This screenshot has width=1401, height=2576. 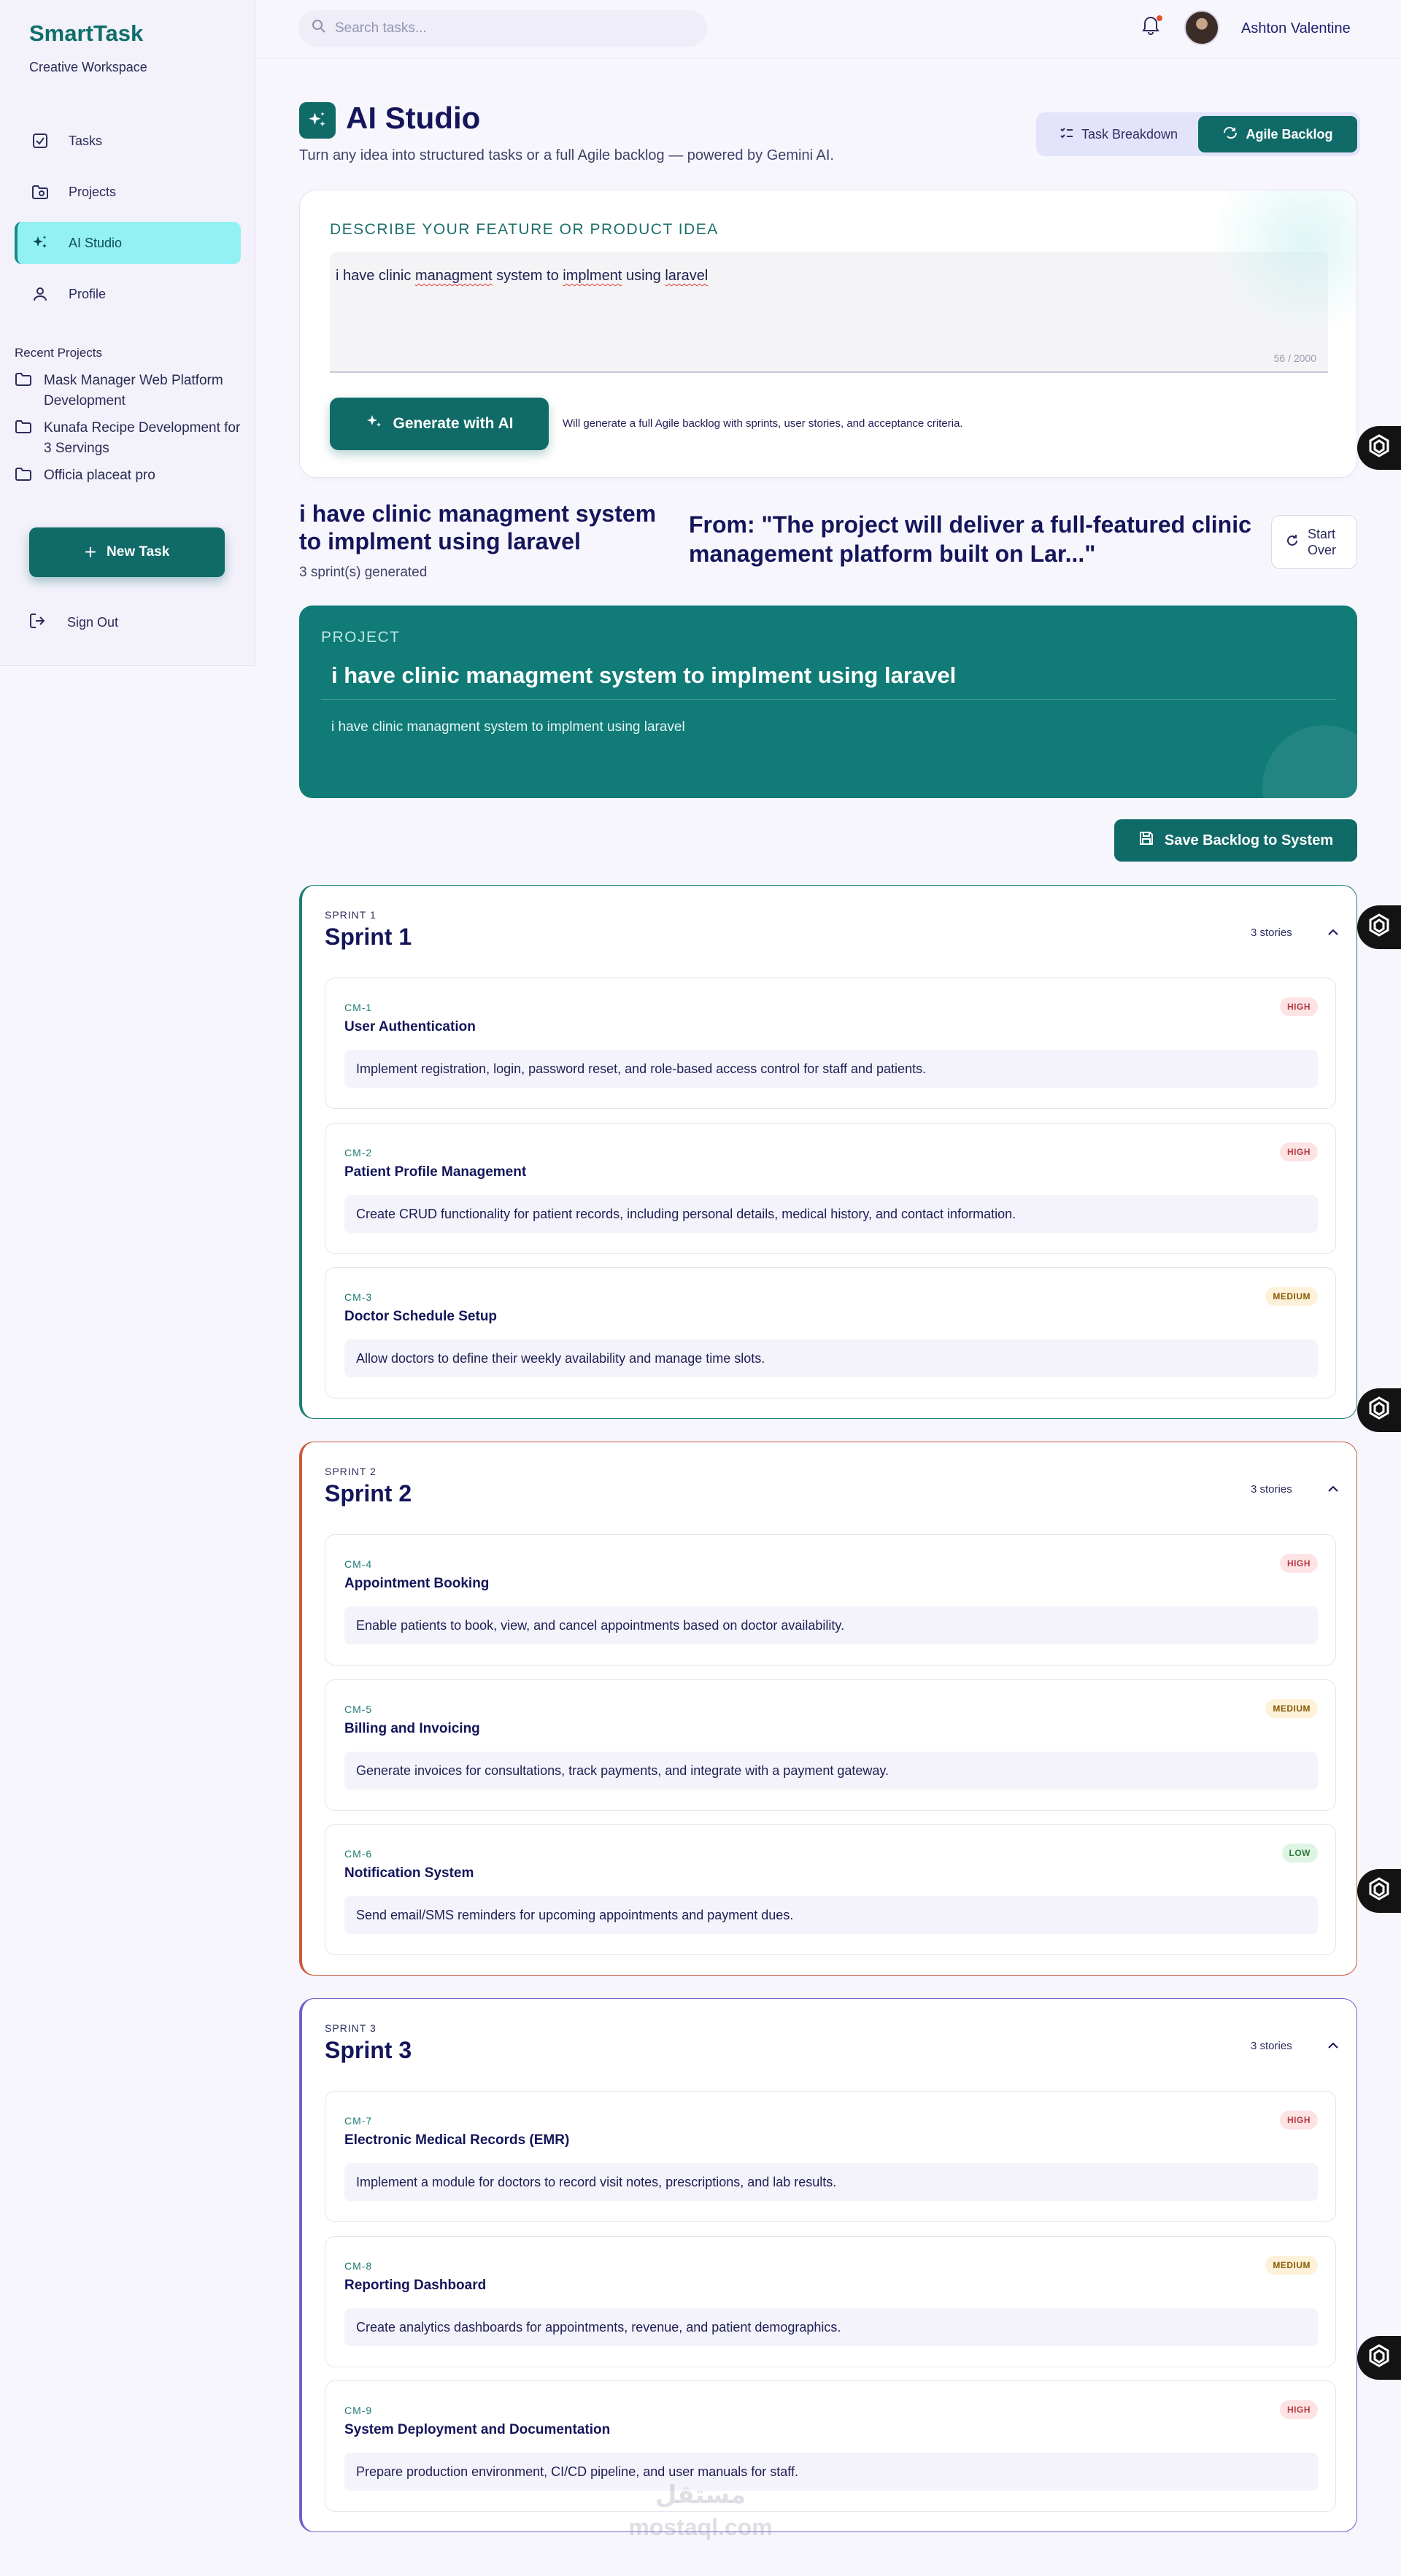 I want to click on new-task-button: + New Task, so click(x=127, y=552).